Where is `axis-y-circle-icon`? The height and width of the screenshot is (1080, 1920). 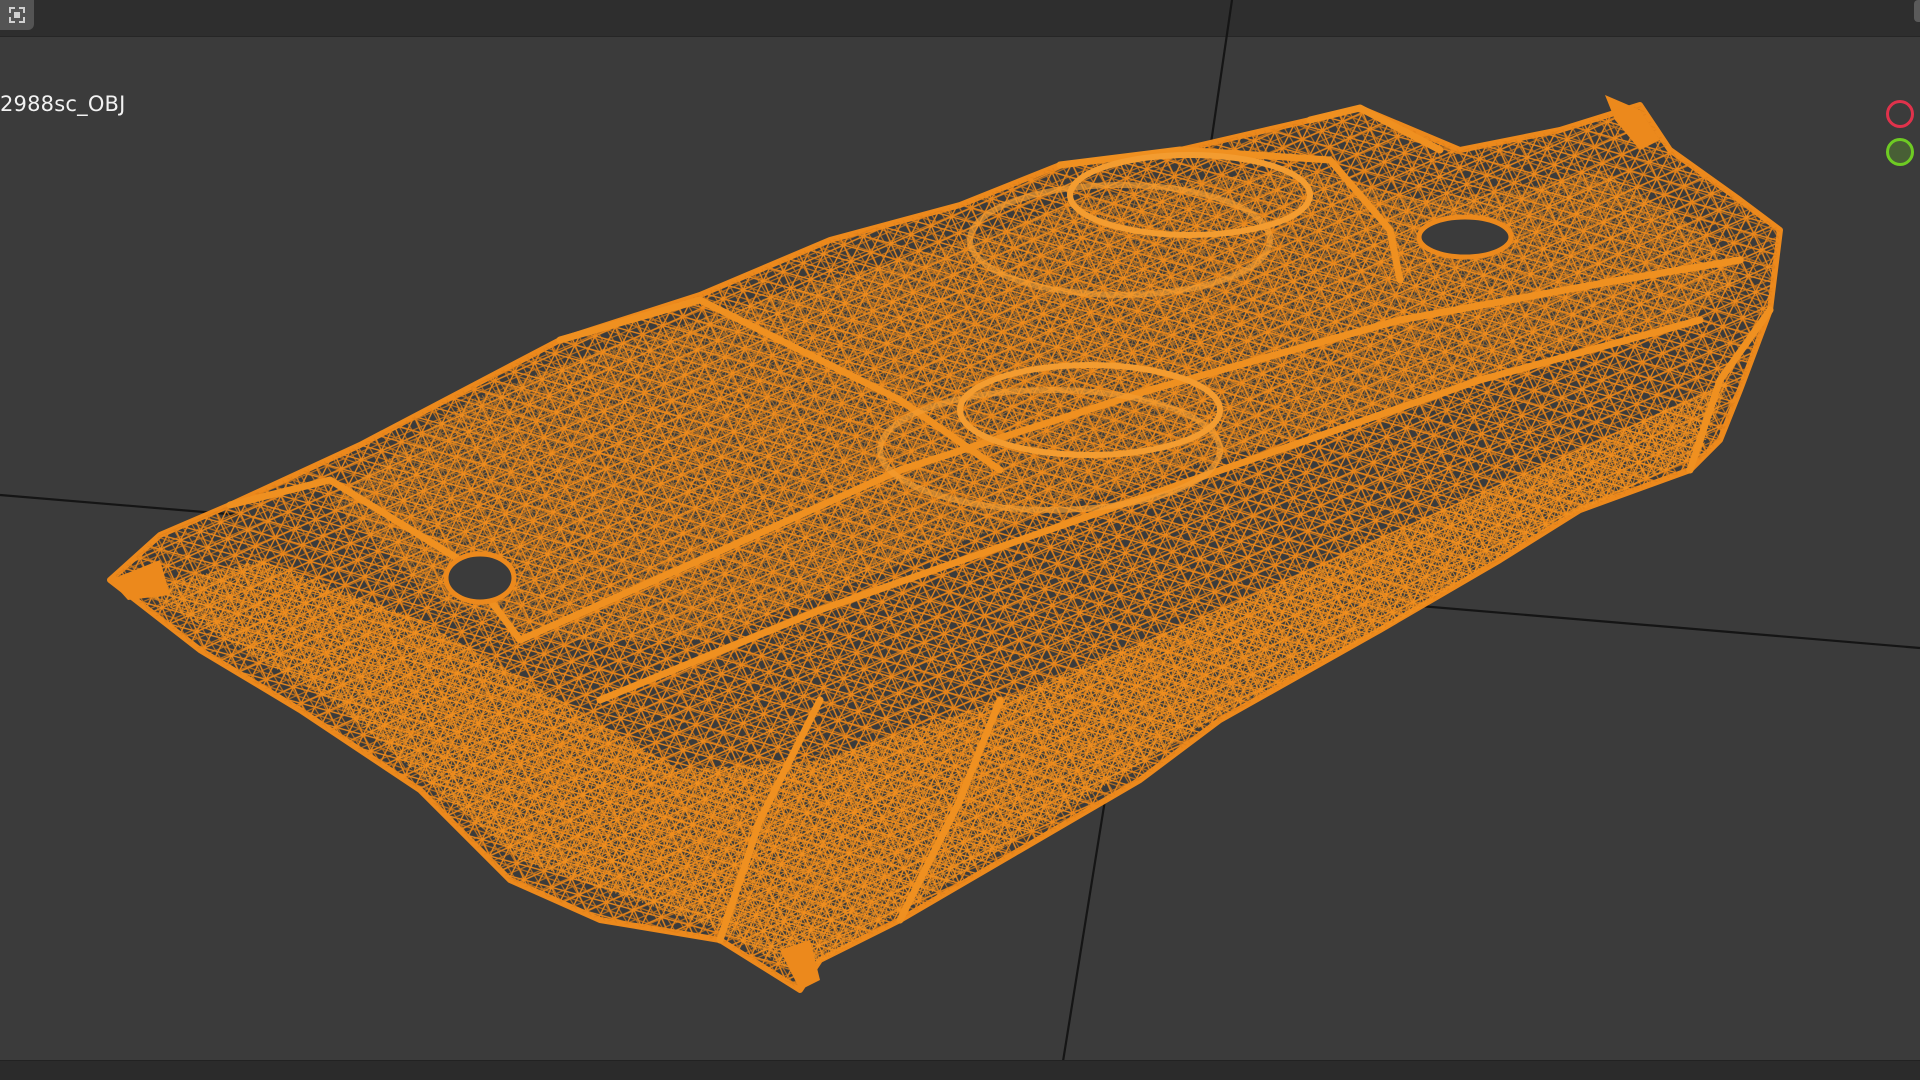 axis-y-circle-icon is located at coordinates (1900, 152).